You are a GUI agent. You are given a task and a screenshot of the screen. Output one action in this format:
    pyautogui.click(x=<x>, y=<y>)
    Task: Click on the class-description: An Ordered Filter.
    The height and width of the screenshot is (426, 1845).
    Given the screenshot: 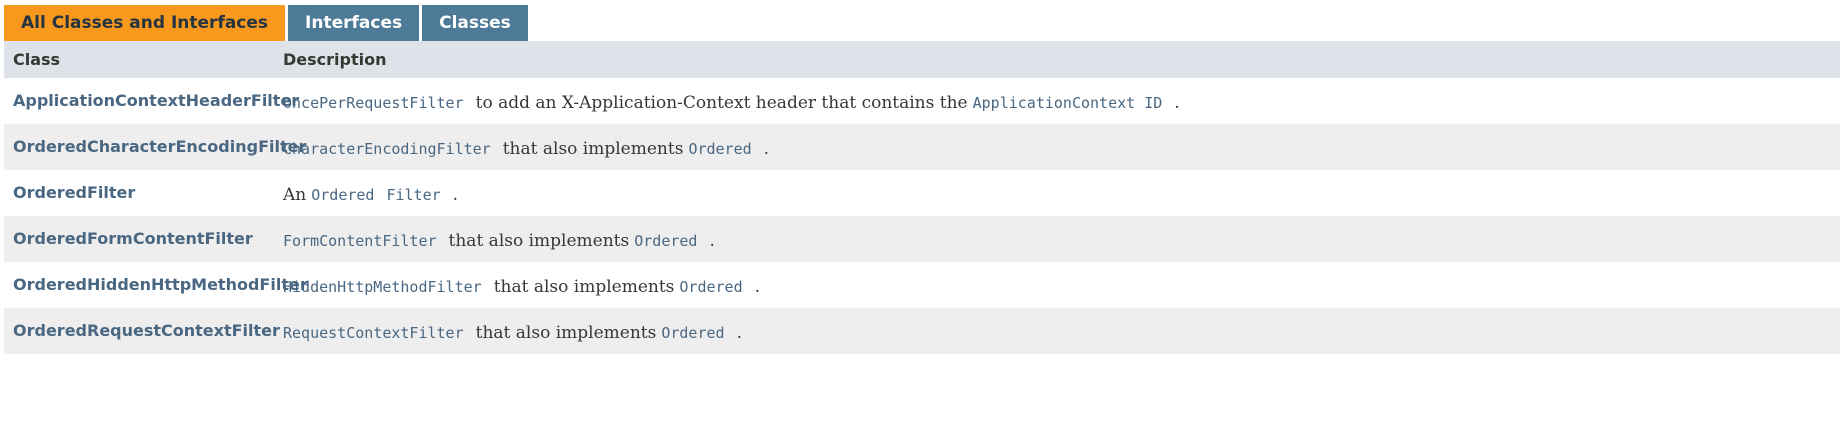 What is the action you would take?
    pyautogui.click(x=1061, y=200)
    